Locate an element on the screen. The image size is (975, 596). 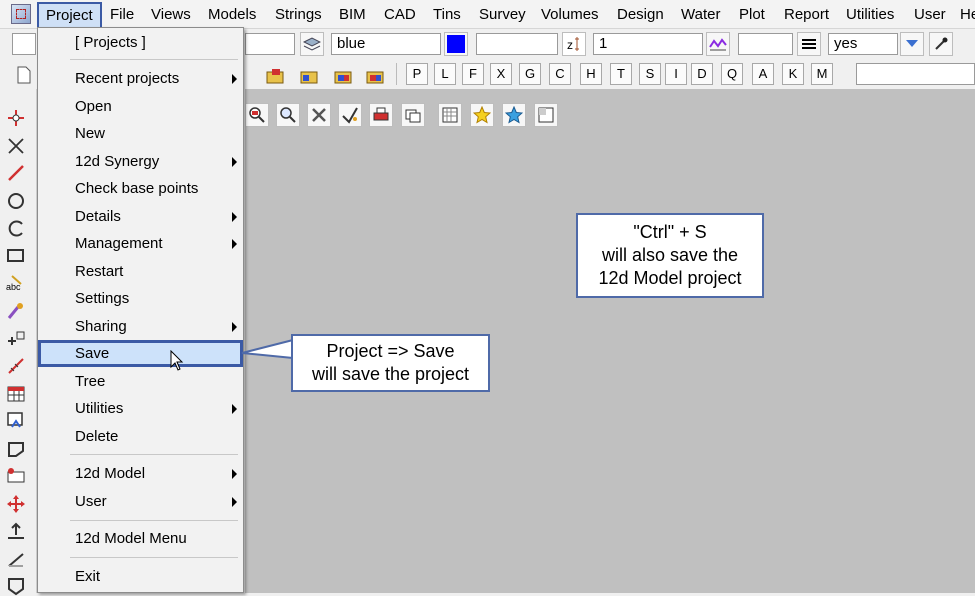
model-select-icon is located at coordinates (344, 76).